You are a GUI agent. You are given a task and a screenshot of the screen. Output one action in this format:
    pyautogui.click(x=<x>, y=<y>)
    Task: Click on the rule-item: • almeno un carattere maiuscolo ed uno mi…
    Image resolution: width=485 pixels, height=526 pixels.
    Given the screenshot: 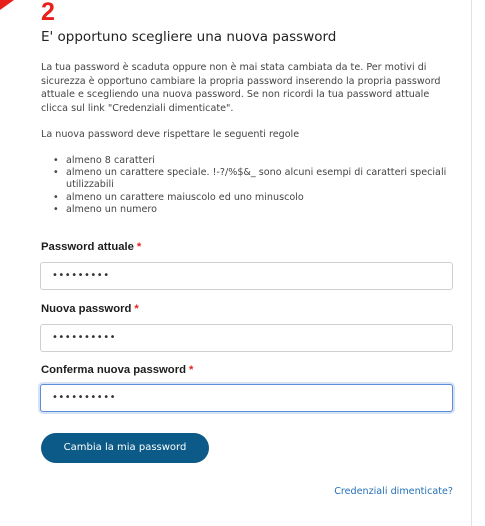 What is the action you would take?
    pyautogui.click(x=248, y=198)
    